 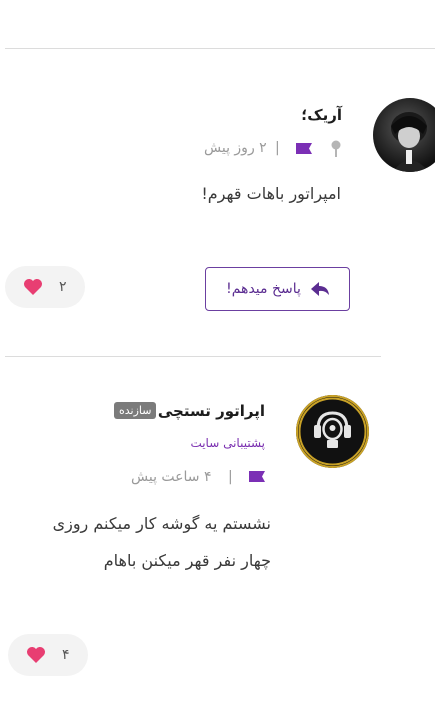 I want to click on top-divider, so click(x=220, y=48).